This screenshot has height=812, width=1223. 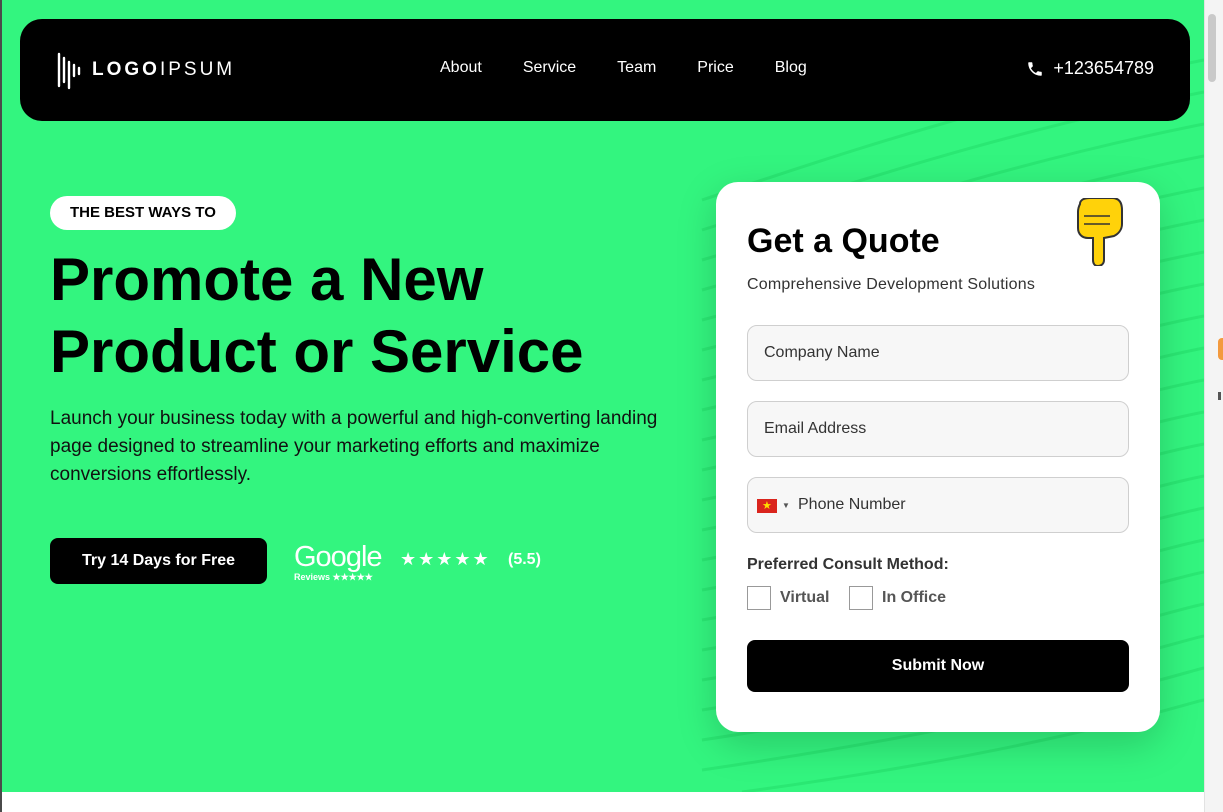 What do you see at coordinates (1219, 396) in the screenshot?
I see `edge-marker` at bounding box center [1219, 396].